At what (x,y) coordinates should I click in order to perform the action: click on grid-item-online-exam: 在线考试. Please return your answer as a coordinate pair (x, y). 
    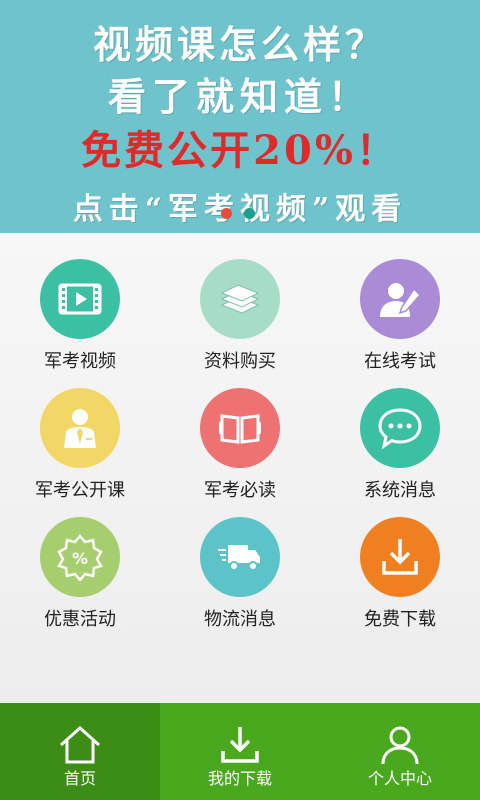
    Looking at the image, I should click on (400, 324).